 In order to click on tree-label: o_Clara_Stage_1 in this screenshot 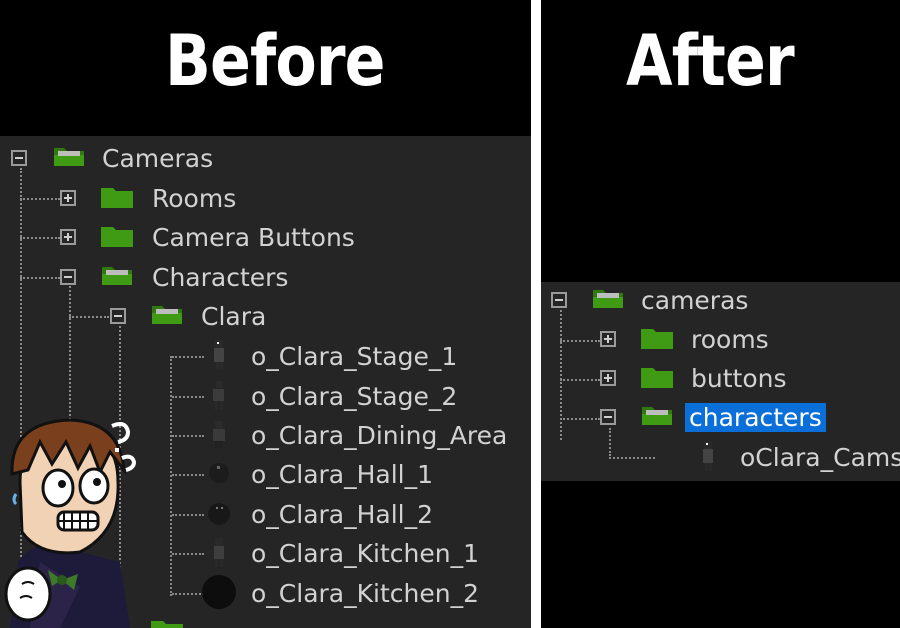, I will do `click(354, 356)`.